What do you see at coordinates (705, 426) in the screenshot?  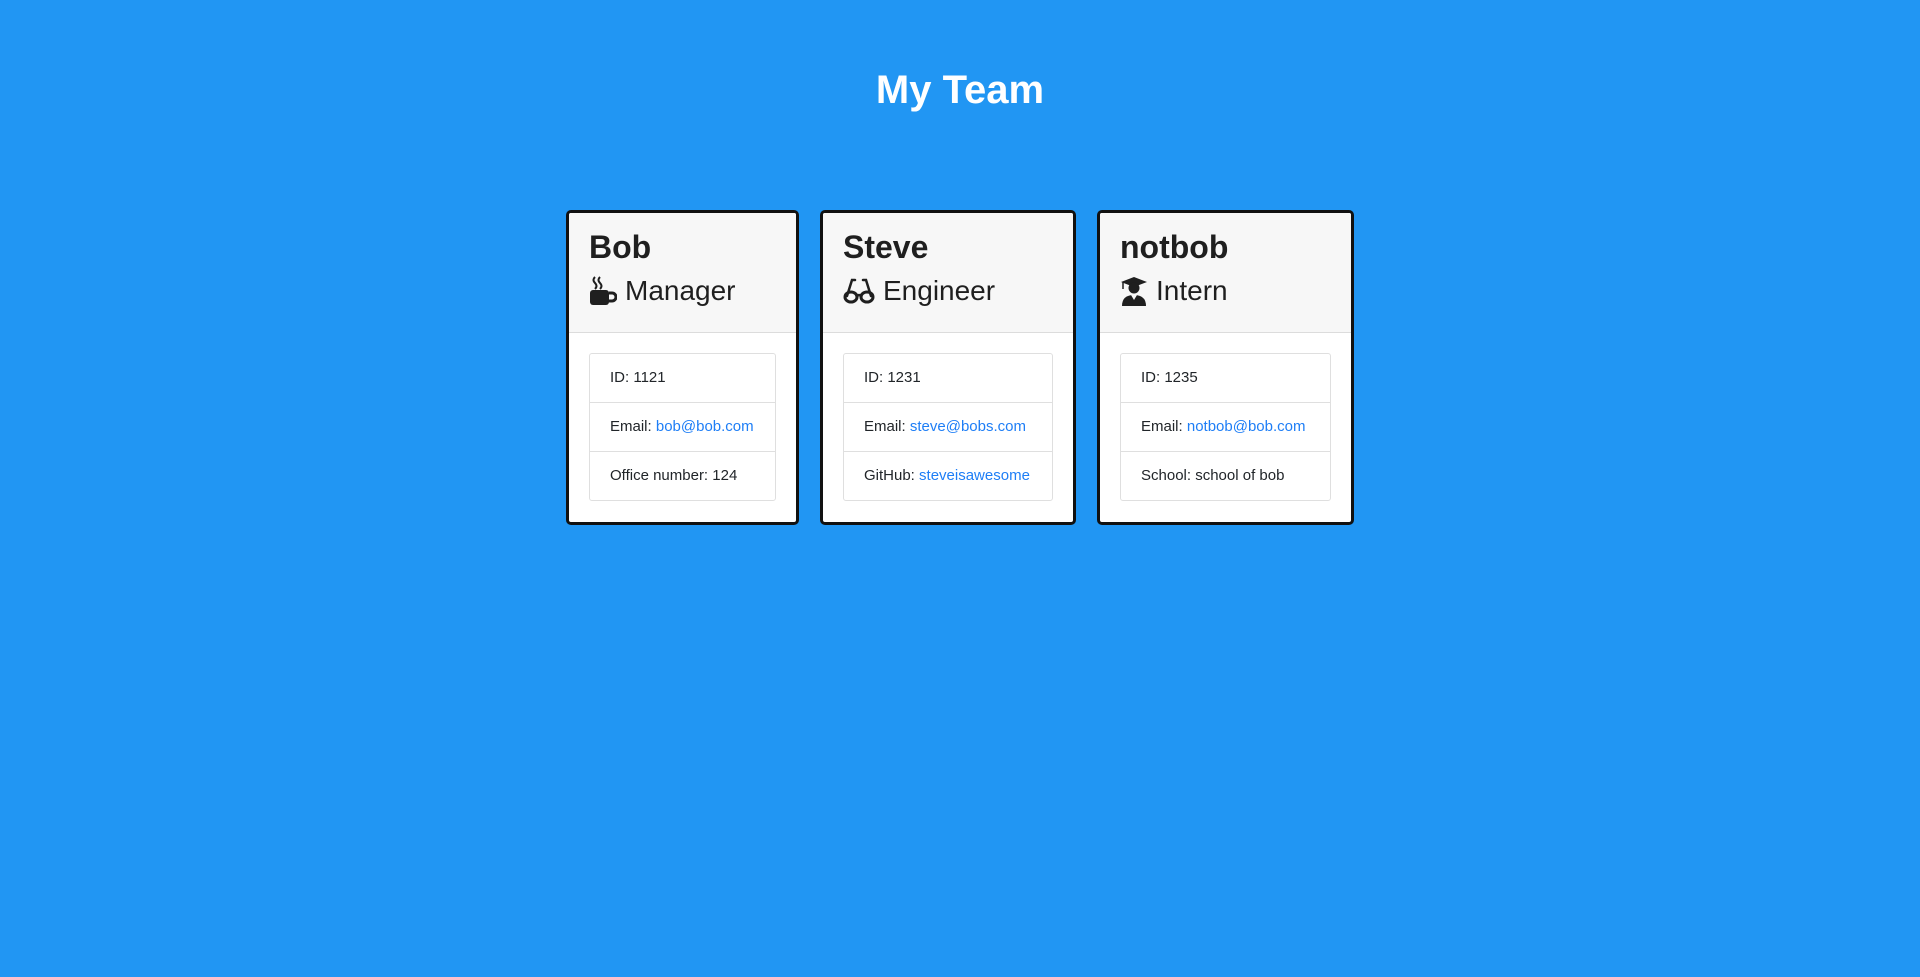 I see `email-link: bob@bob.com` at bounding box center [705, 426].